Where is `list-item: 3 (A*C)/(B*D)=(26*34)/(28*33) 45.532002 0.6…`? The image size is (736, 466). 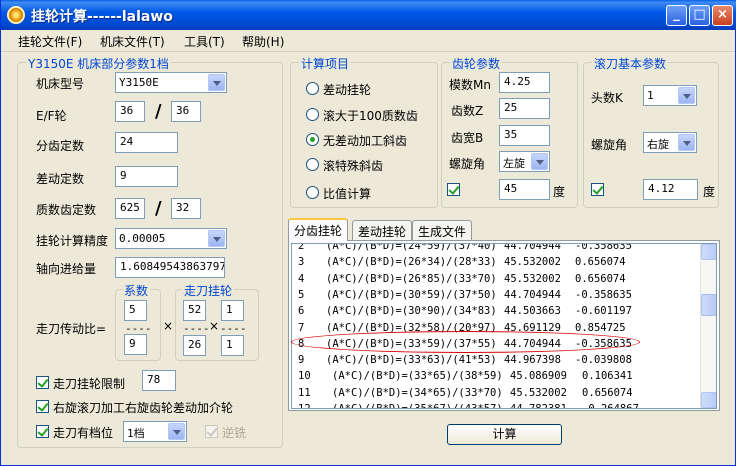 list-item: 3 (A*C)/(B*D)=(26*34)/(28*33) 45.532002 0.6… is located at coordinates (497, 262).